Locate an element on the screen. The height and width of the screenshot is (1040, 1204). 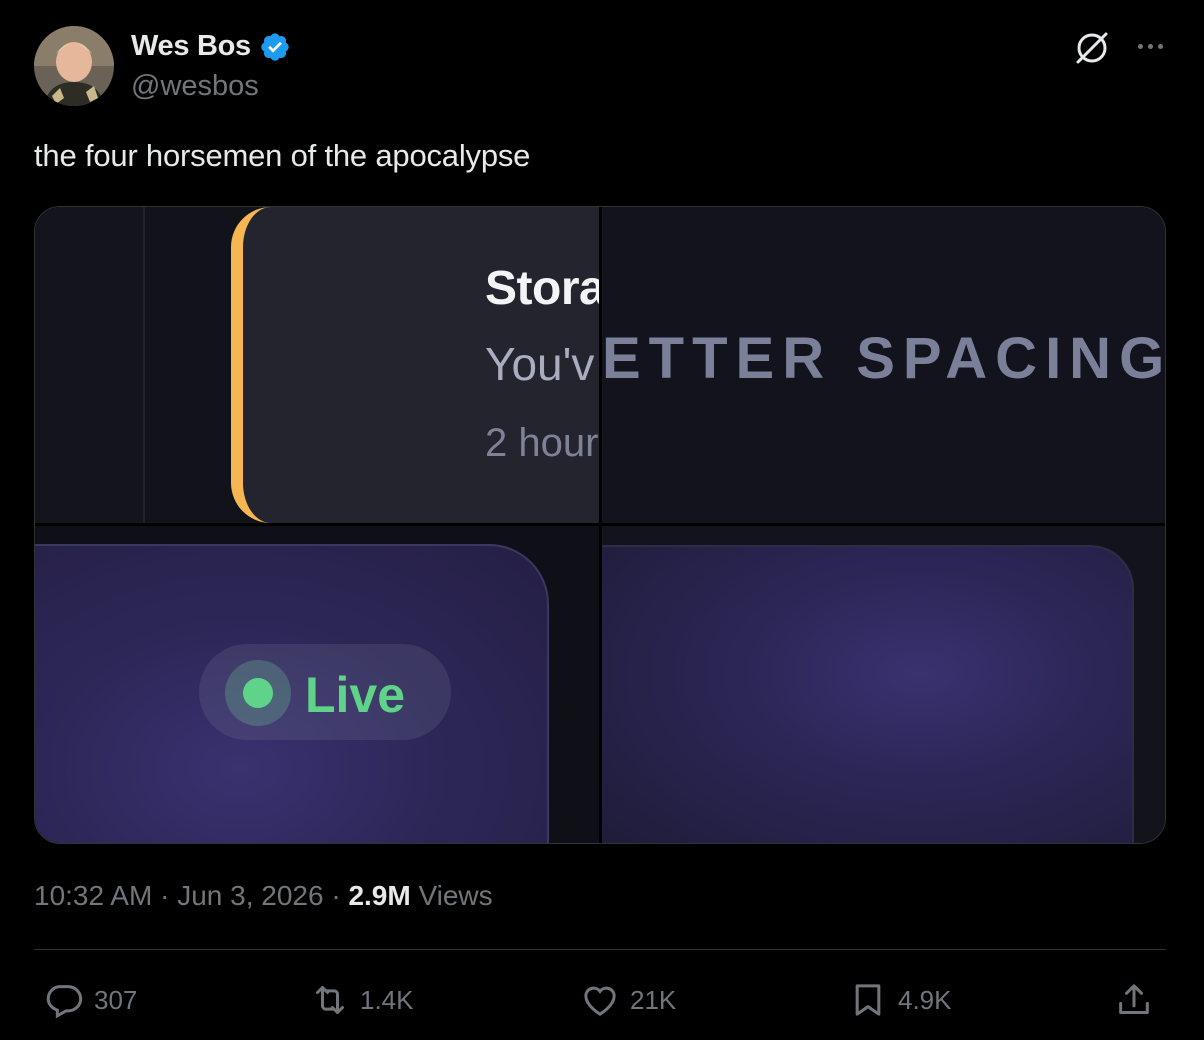
notification-title: Stora is located at coordinates (542, 288).